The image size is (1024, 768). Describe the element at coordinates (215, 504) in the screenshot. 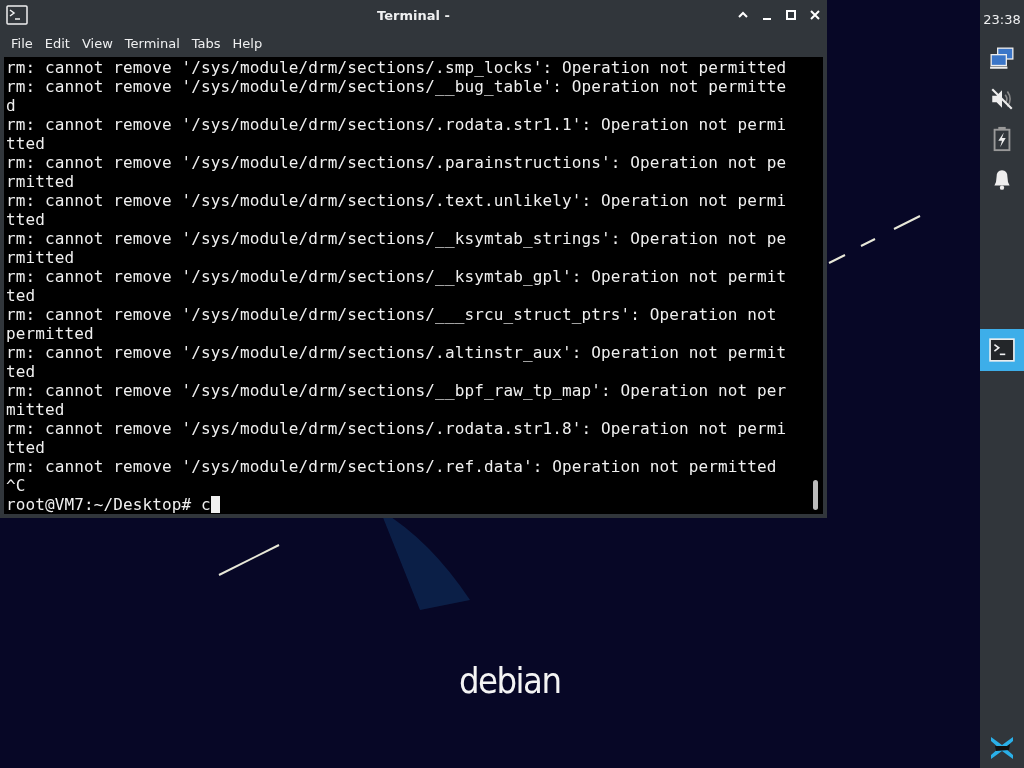

I see `text-cursor` at that location.